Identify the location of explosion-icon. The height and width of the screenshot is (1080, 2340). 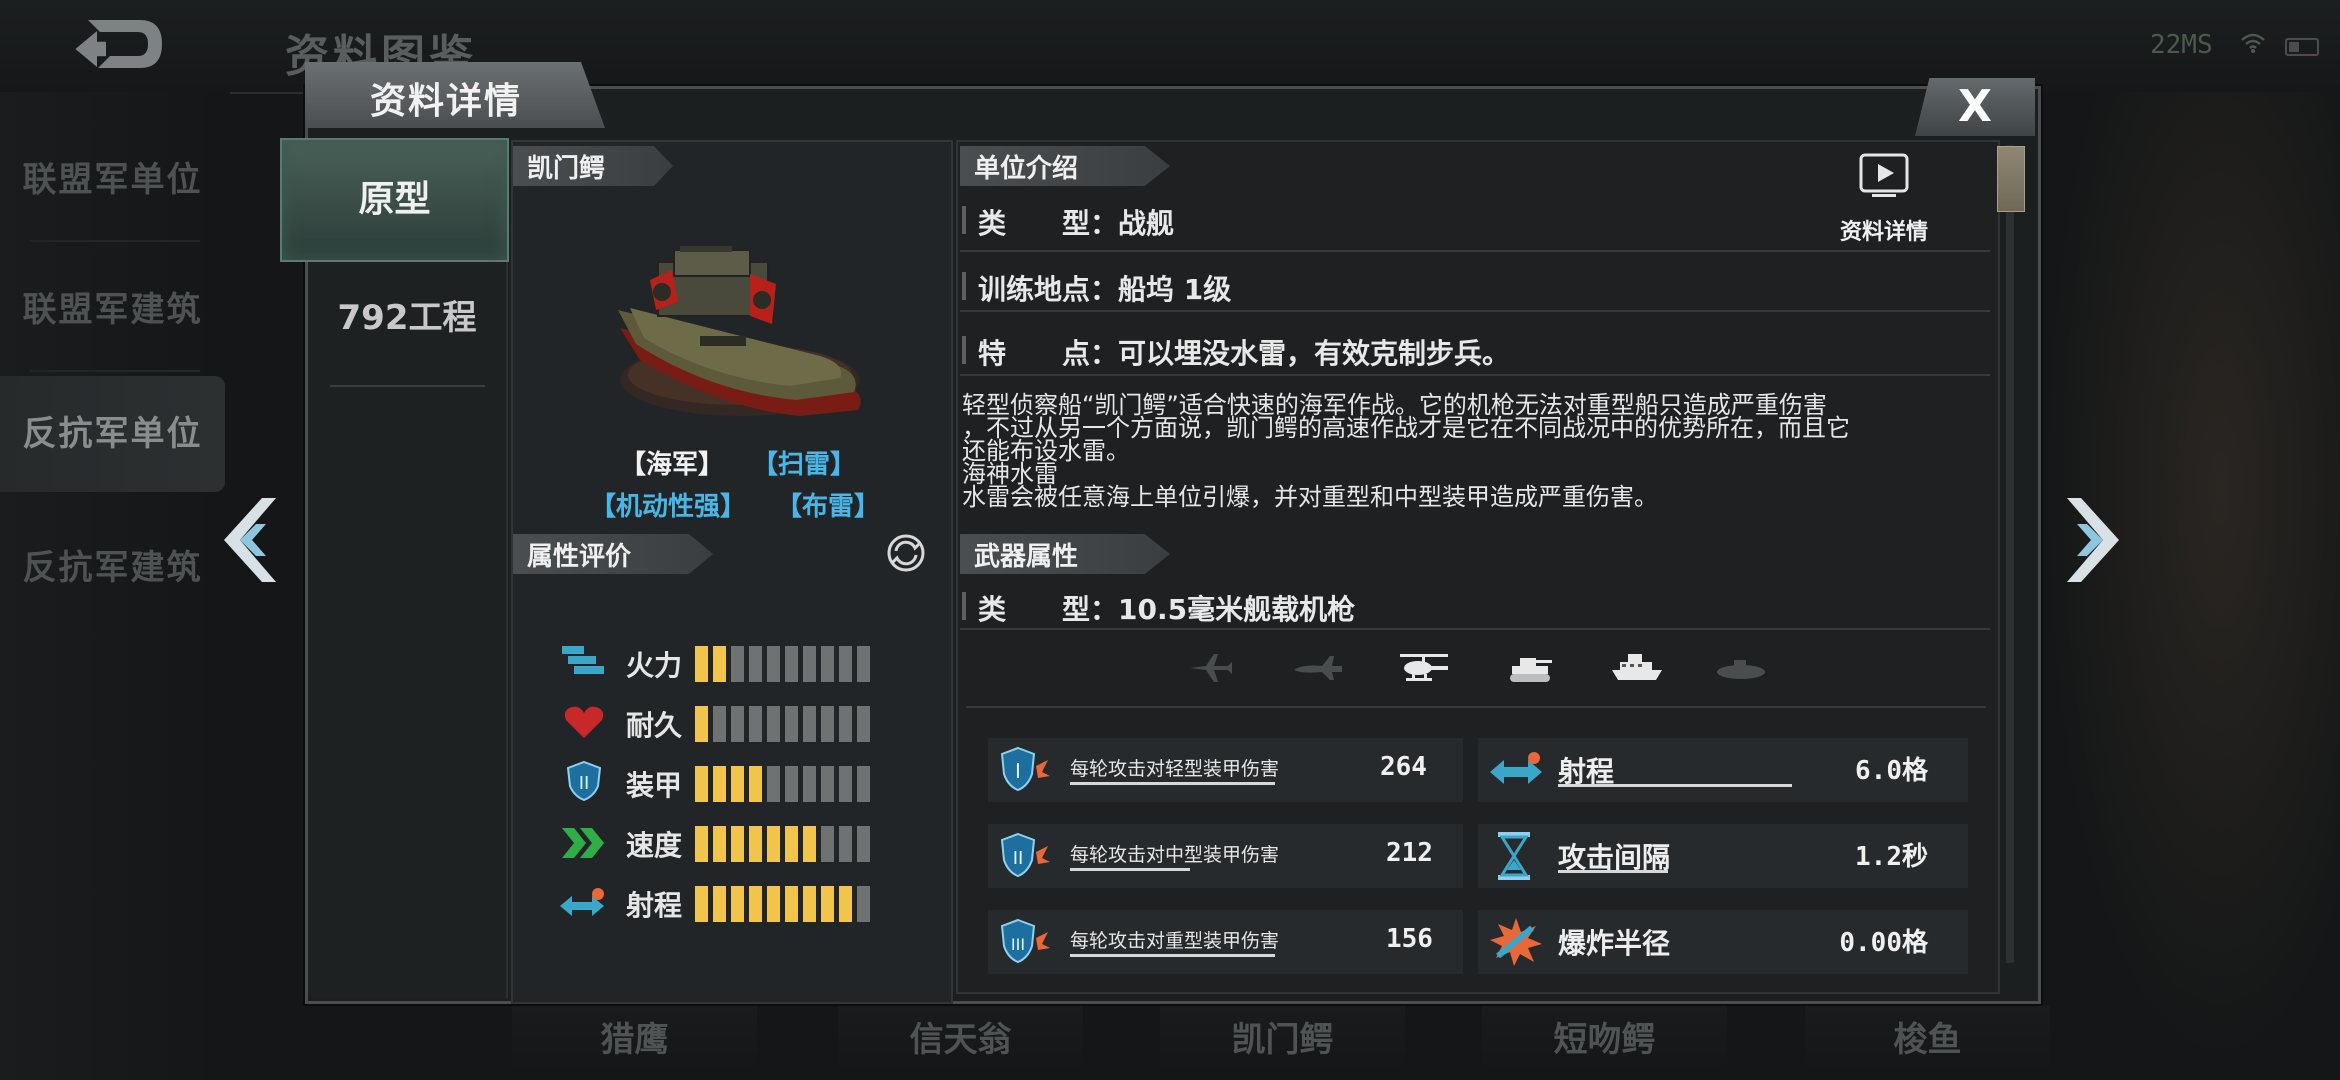
(1516, 942).